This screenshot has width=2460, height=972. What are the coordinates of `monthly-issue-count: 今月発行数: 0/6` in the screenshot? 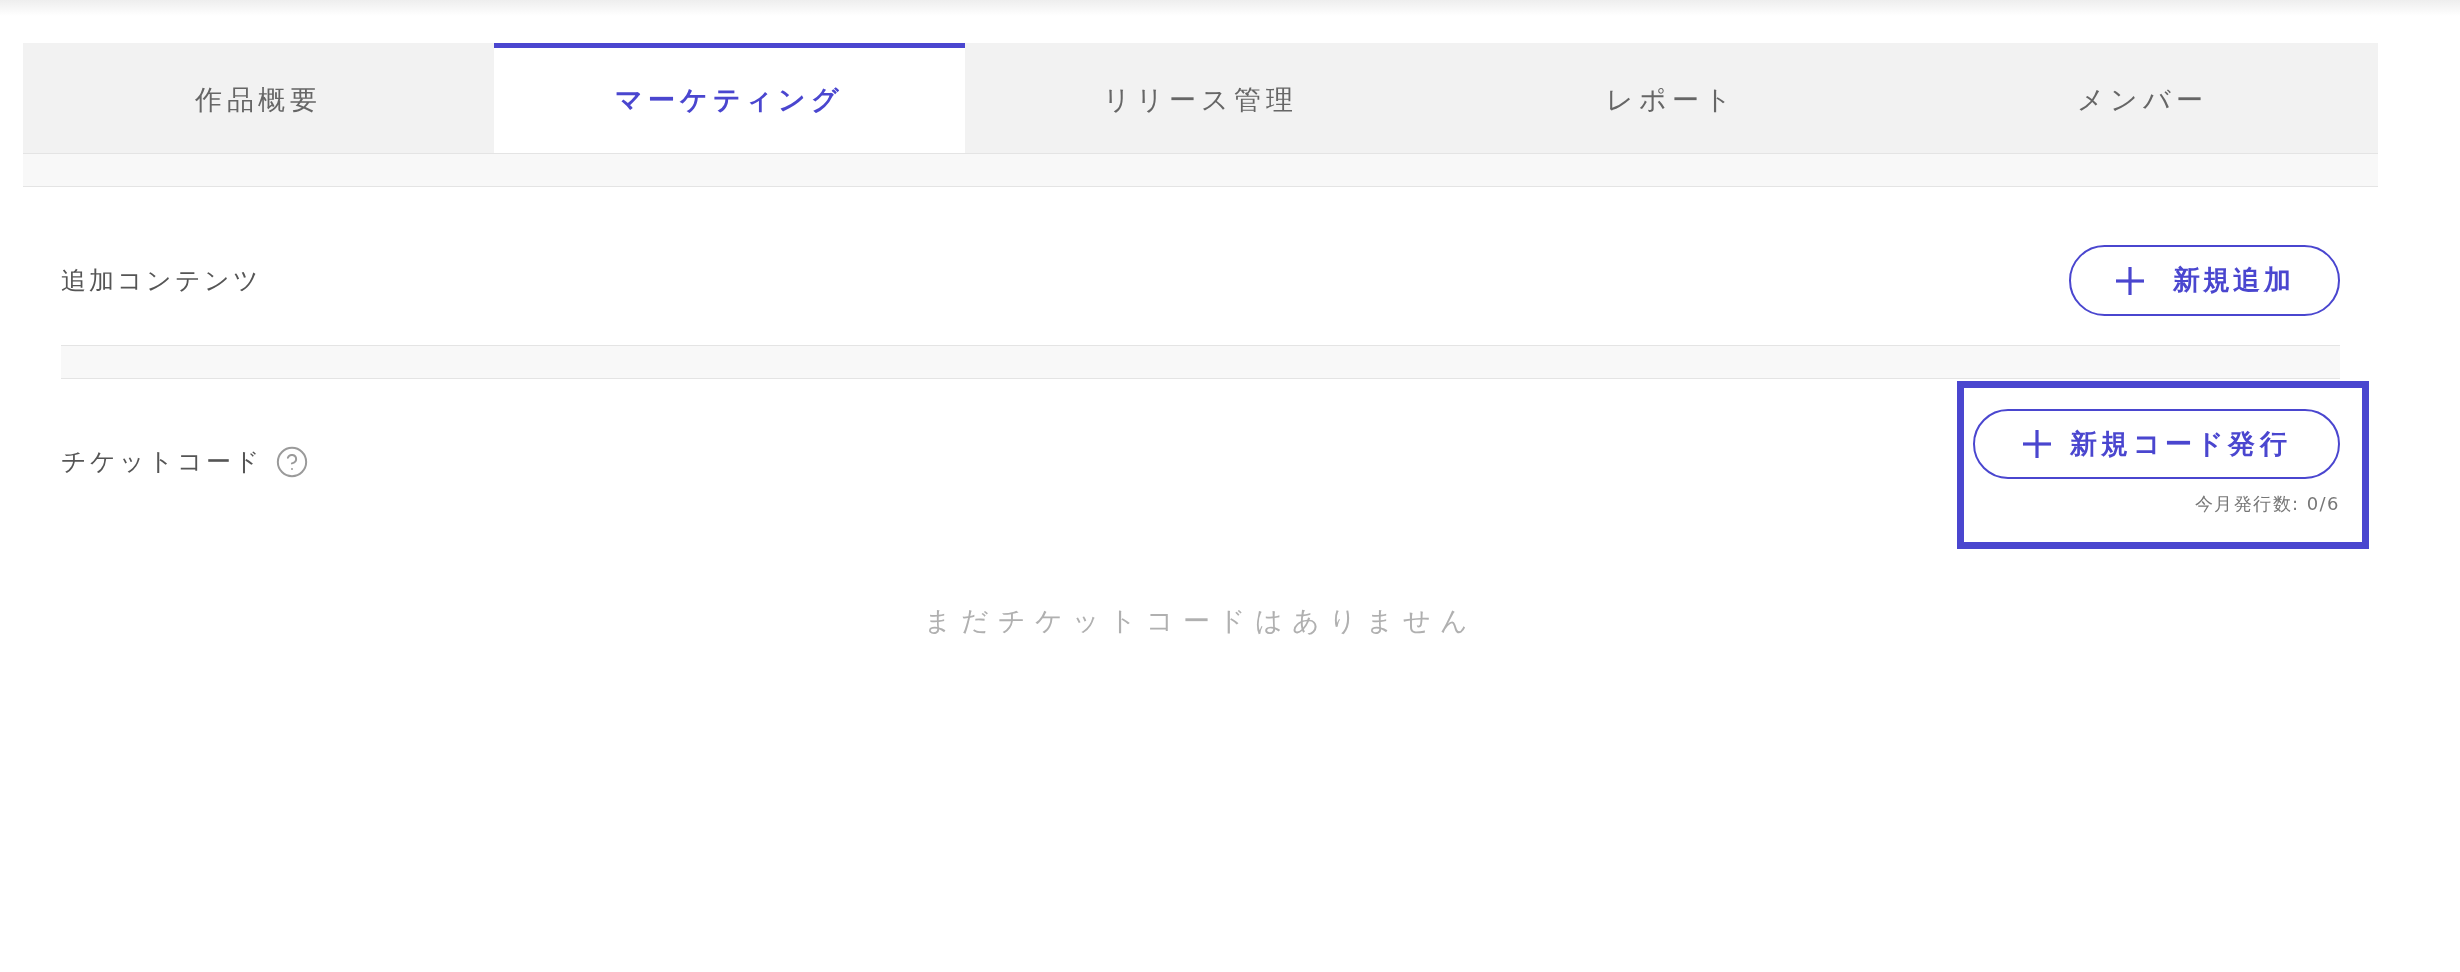 It's located at (2267, 504).